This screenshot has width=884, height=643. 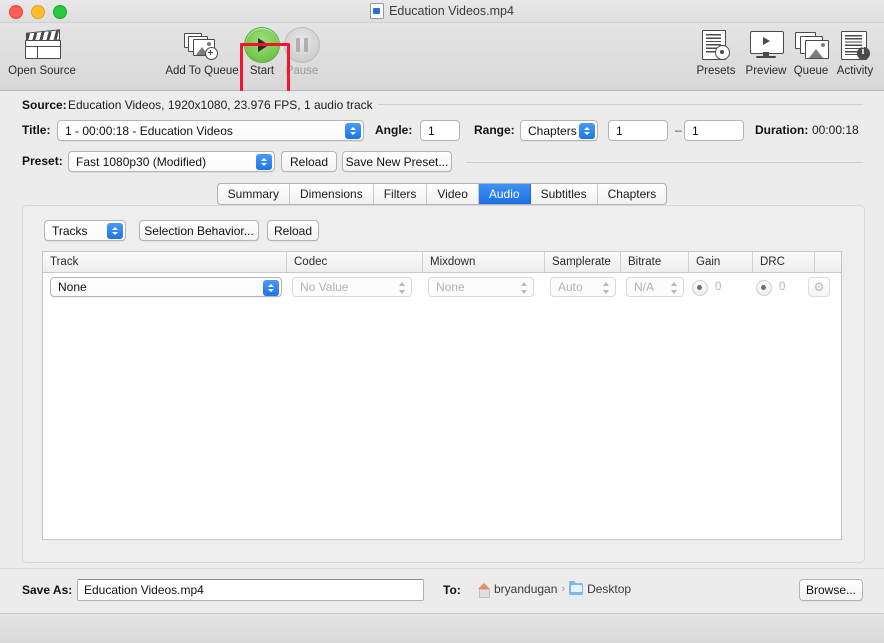 What do you see at coordinates (452, 590) in the screenshot?
I see `to-label: To:` at bounding box center [452, 590].